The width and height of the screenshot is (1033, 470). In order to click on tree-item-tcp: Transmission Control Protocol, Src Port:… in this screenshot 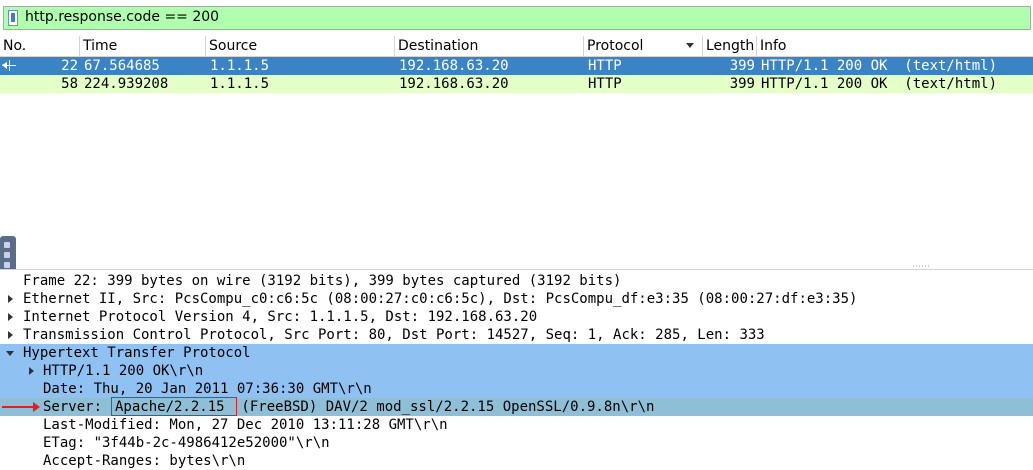, I will do `click(516, 335)`.